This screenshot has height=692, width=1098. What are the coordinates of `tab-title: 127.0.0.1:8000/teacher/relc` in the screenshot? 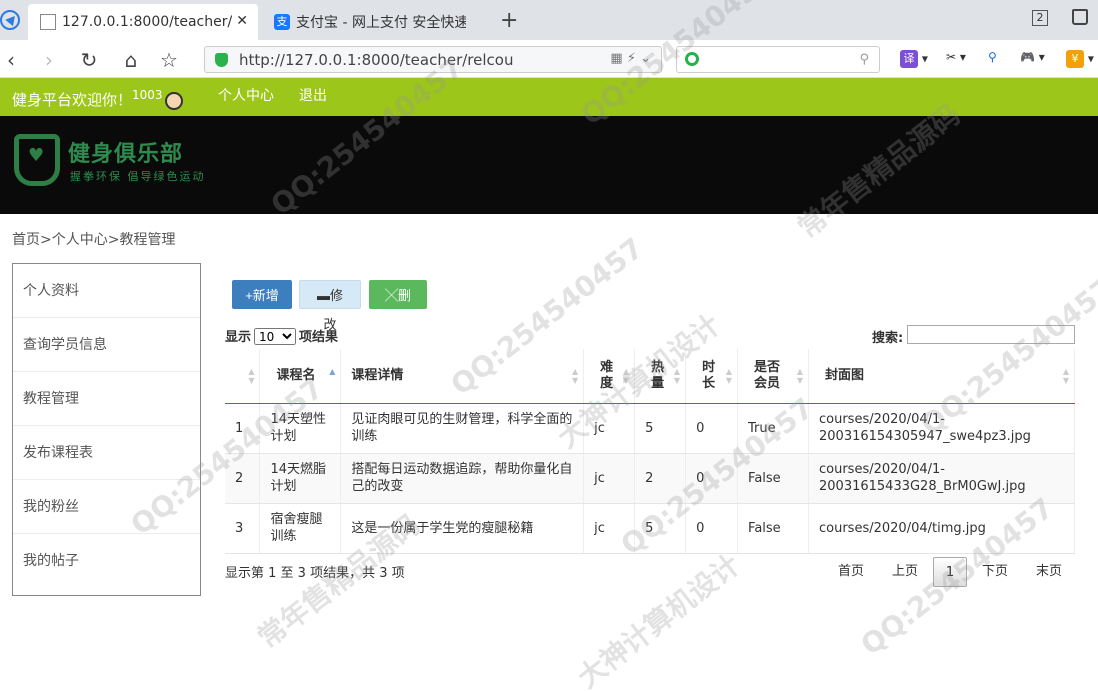 It's located at (147, 22).